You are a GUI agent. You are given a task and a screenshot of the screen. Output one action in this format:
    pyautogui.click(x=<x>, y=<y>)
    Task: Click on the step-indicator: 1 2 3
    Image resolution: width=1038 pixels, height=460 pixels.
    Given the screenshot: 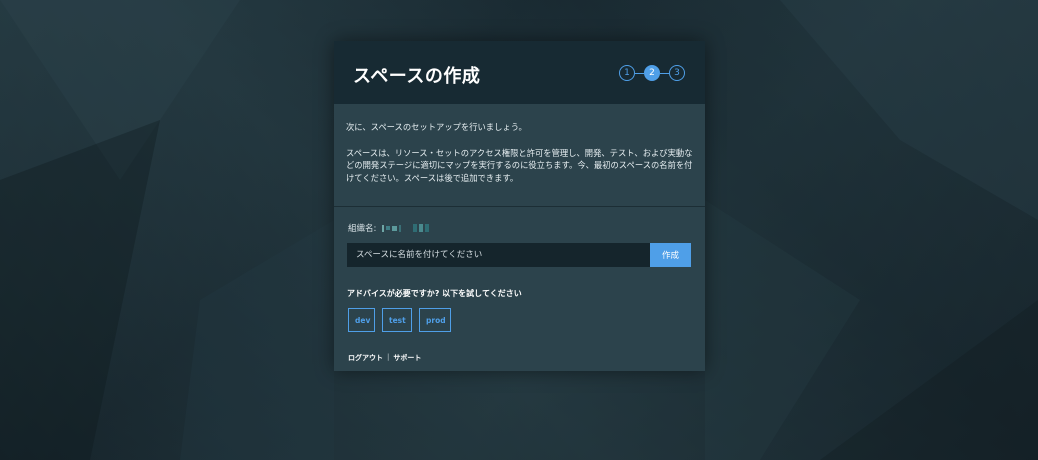 What is the action you would take?
    pyautogui.click(x=652, y=73)
    